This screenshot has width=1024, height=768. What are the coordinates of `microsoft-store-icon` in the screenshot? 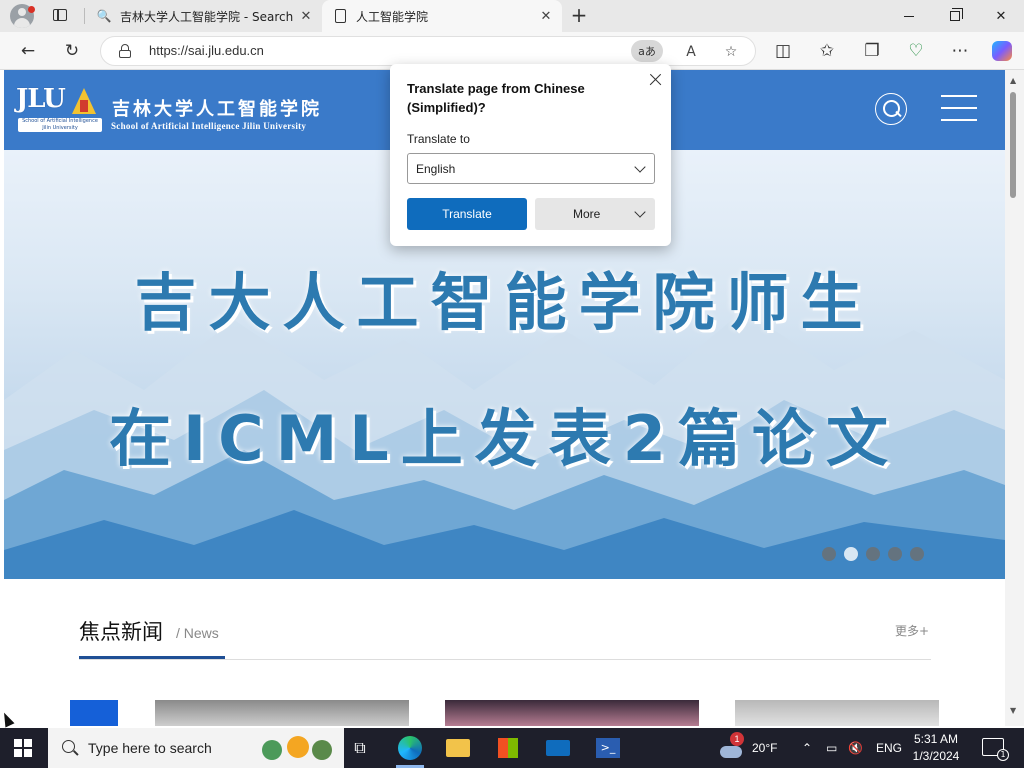 It's located at (508, 748).